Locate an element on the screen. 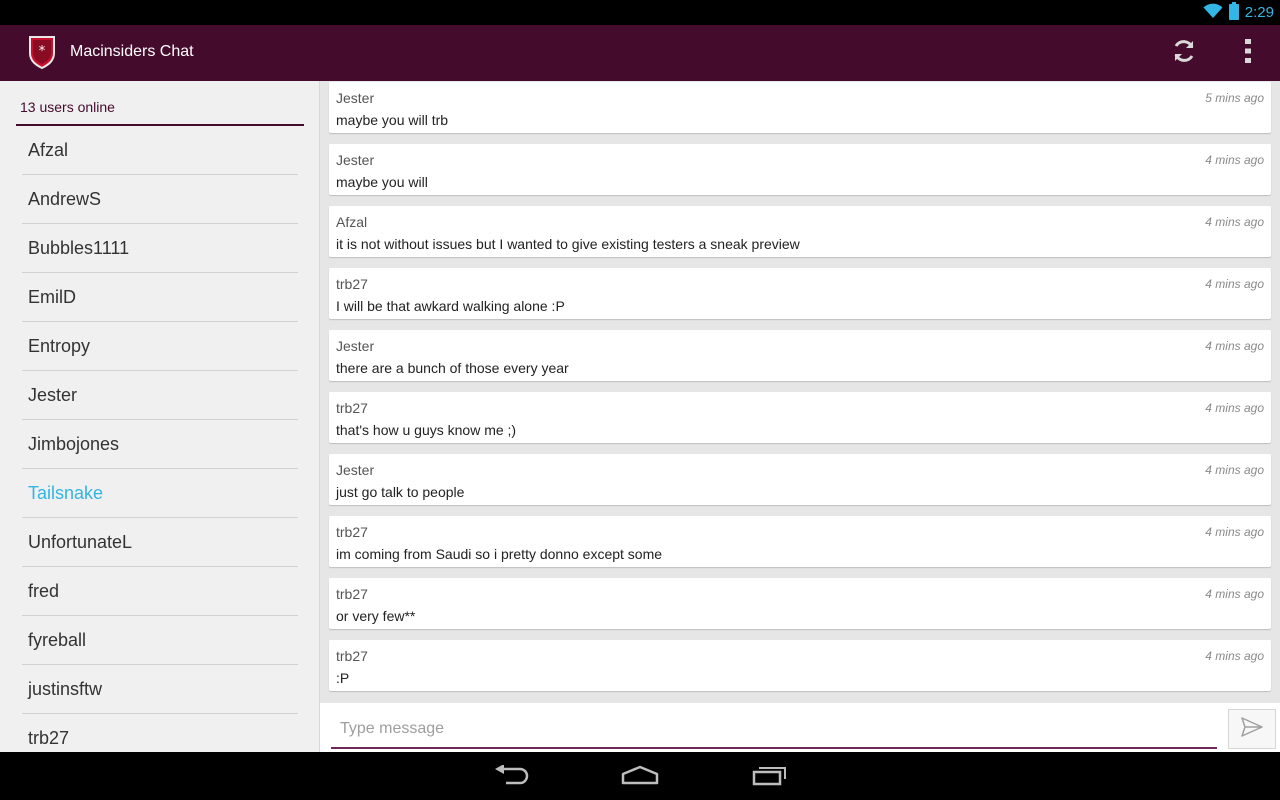  message-card: trb27 4 mins ago :P is located at coordinates (800, 665).